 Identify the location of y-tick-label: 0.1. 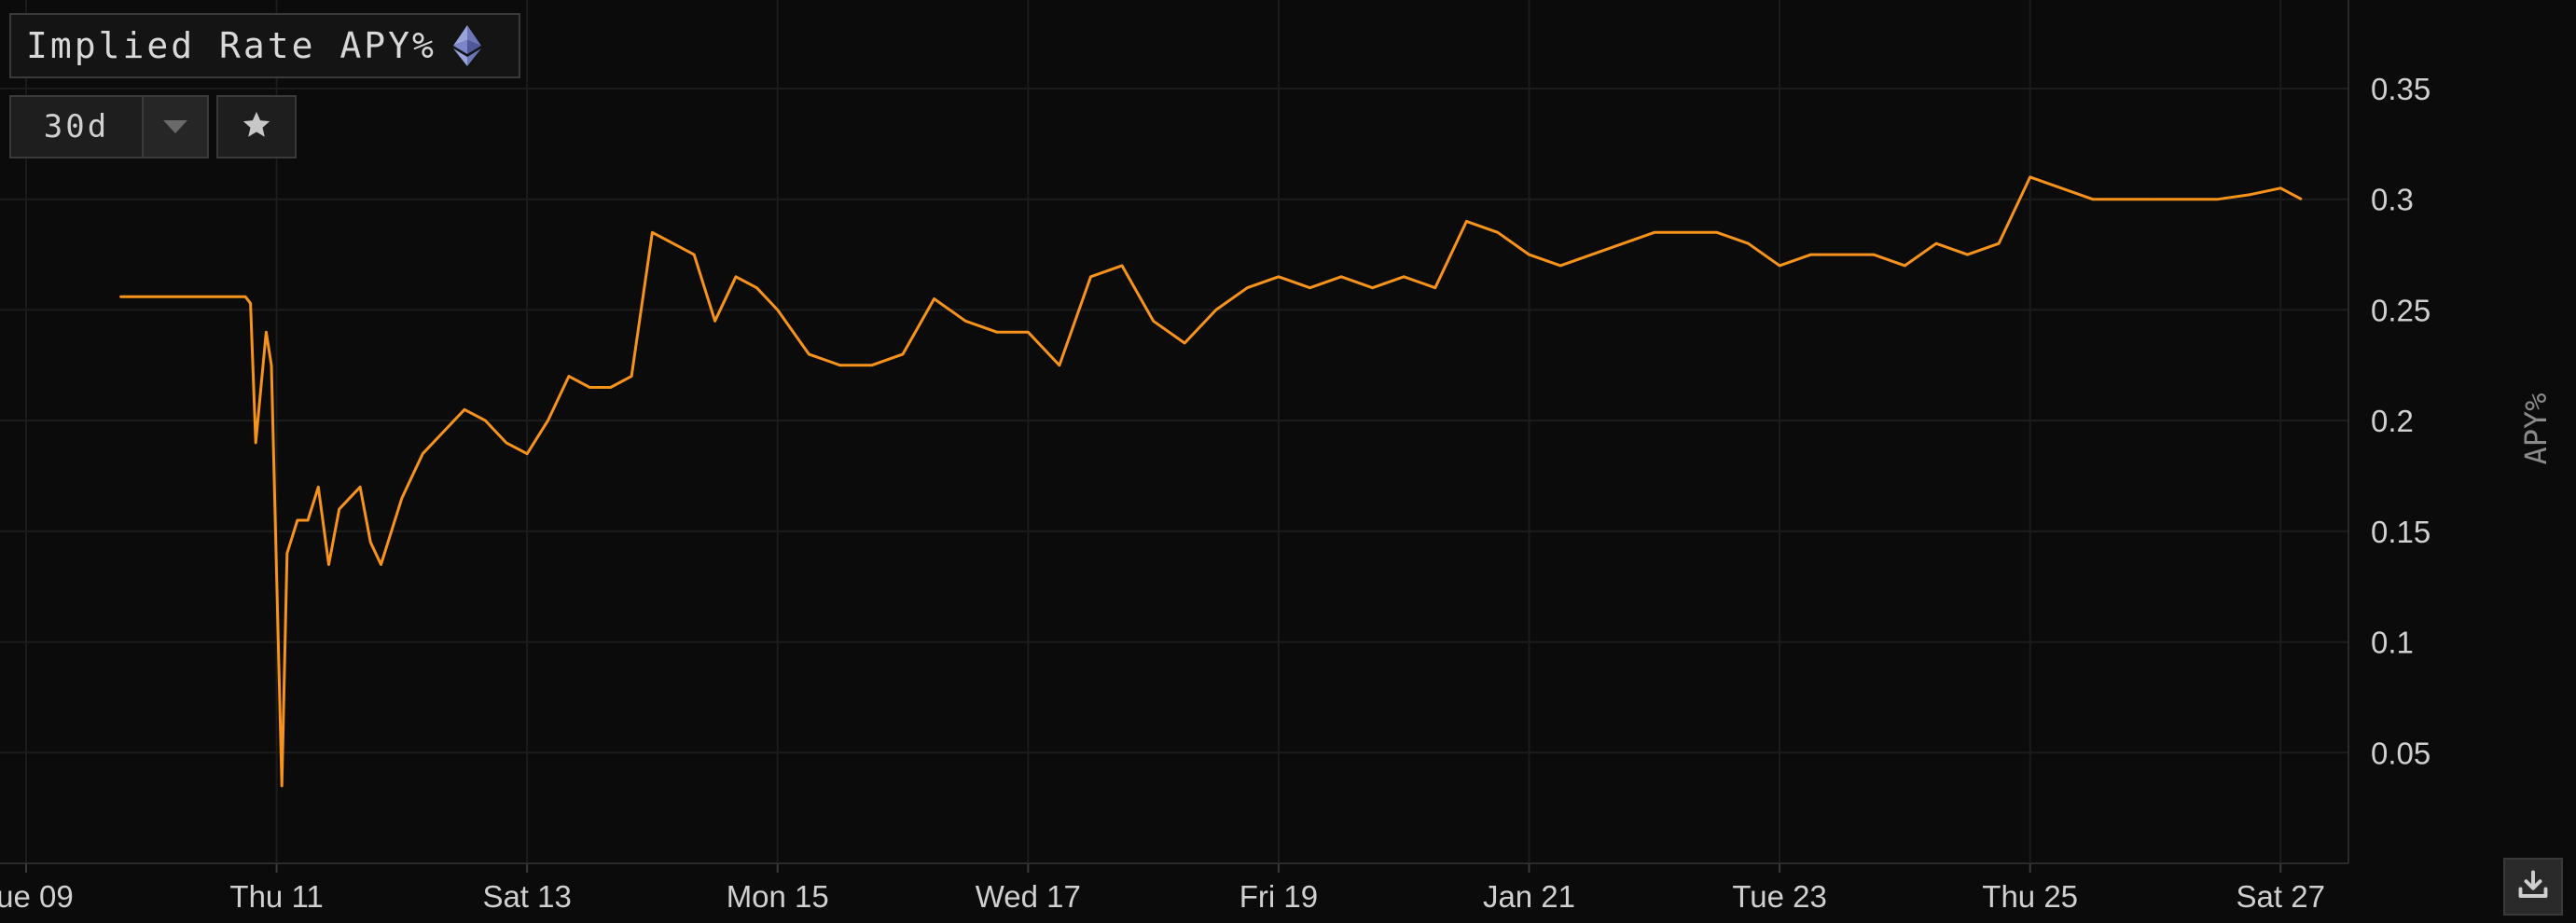
(2392, 643).